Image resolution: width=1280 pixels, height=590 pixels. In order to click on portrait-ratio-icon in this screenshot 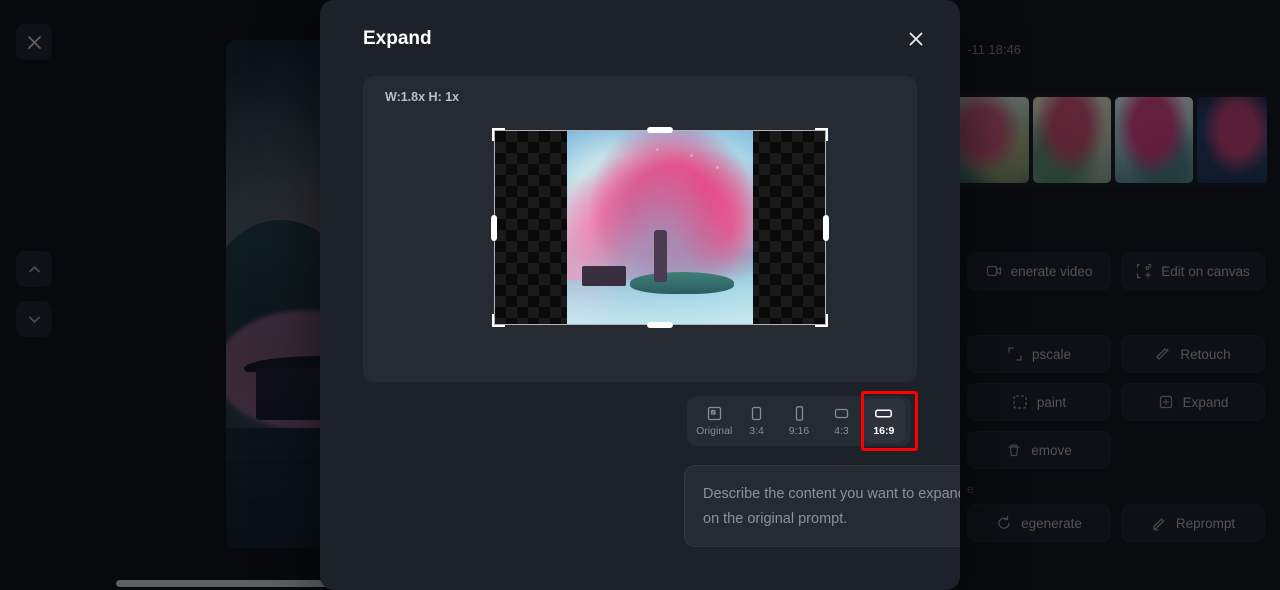, I will do `click(756, 413)`.